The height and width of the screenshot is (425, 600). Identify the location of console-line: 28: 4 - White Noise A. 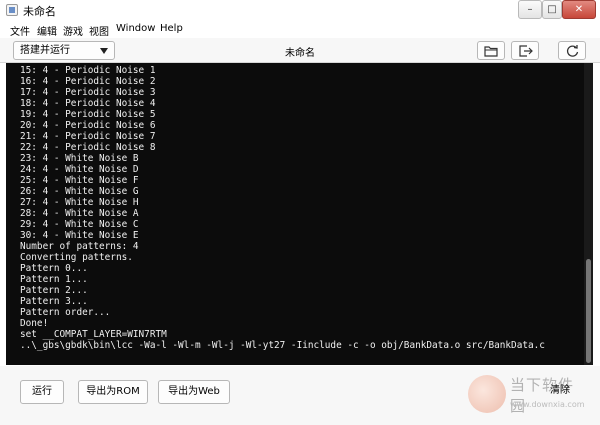
(79, 213).